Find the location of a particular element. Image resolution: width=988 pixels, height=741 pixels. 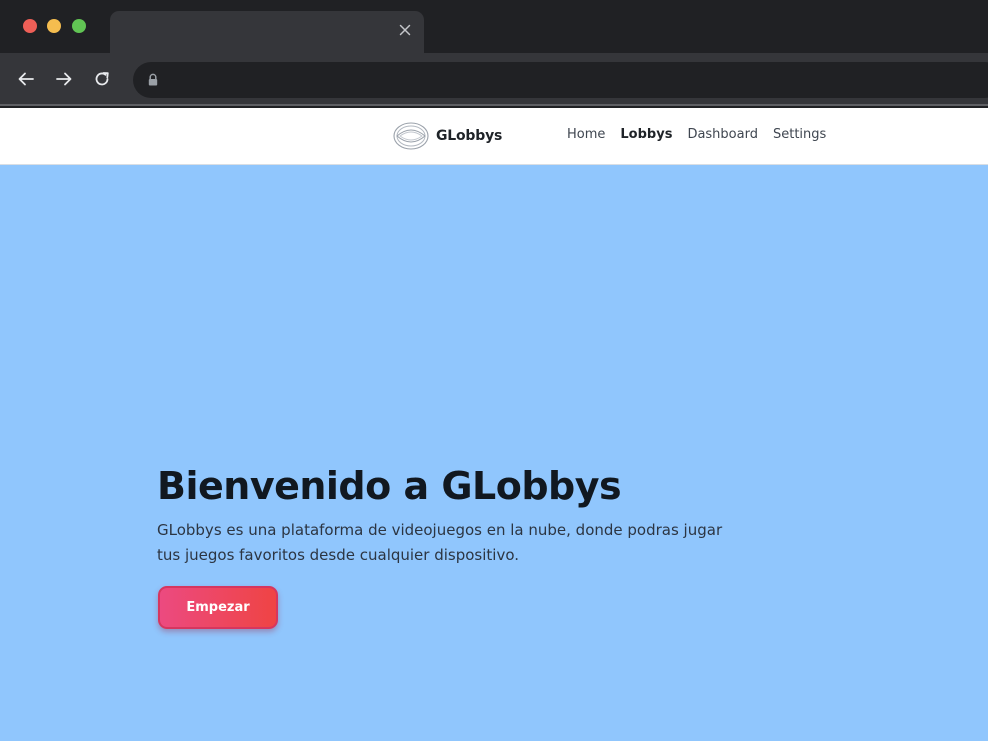

brand-link: GLobbys is located at coordinates (447, 136).